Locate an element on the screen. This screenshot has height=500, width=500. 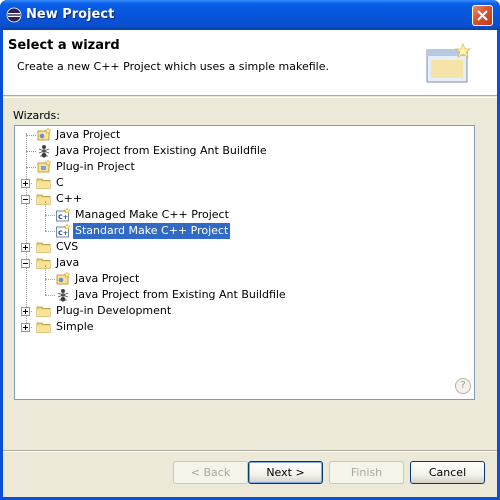
next-button: Next > is located at coordinates (285, 472).